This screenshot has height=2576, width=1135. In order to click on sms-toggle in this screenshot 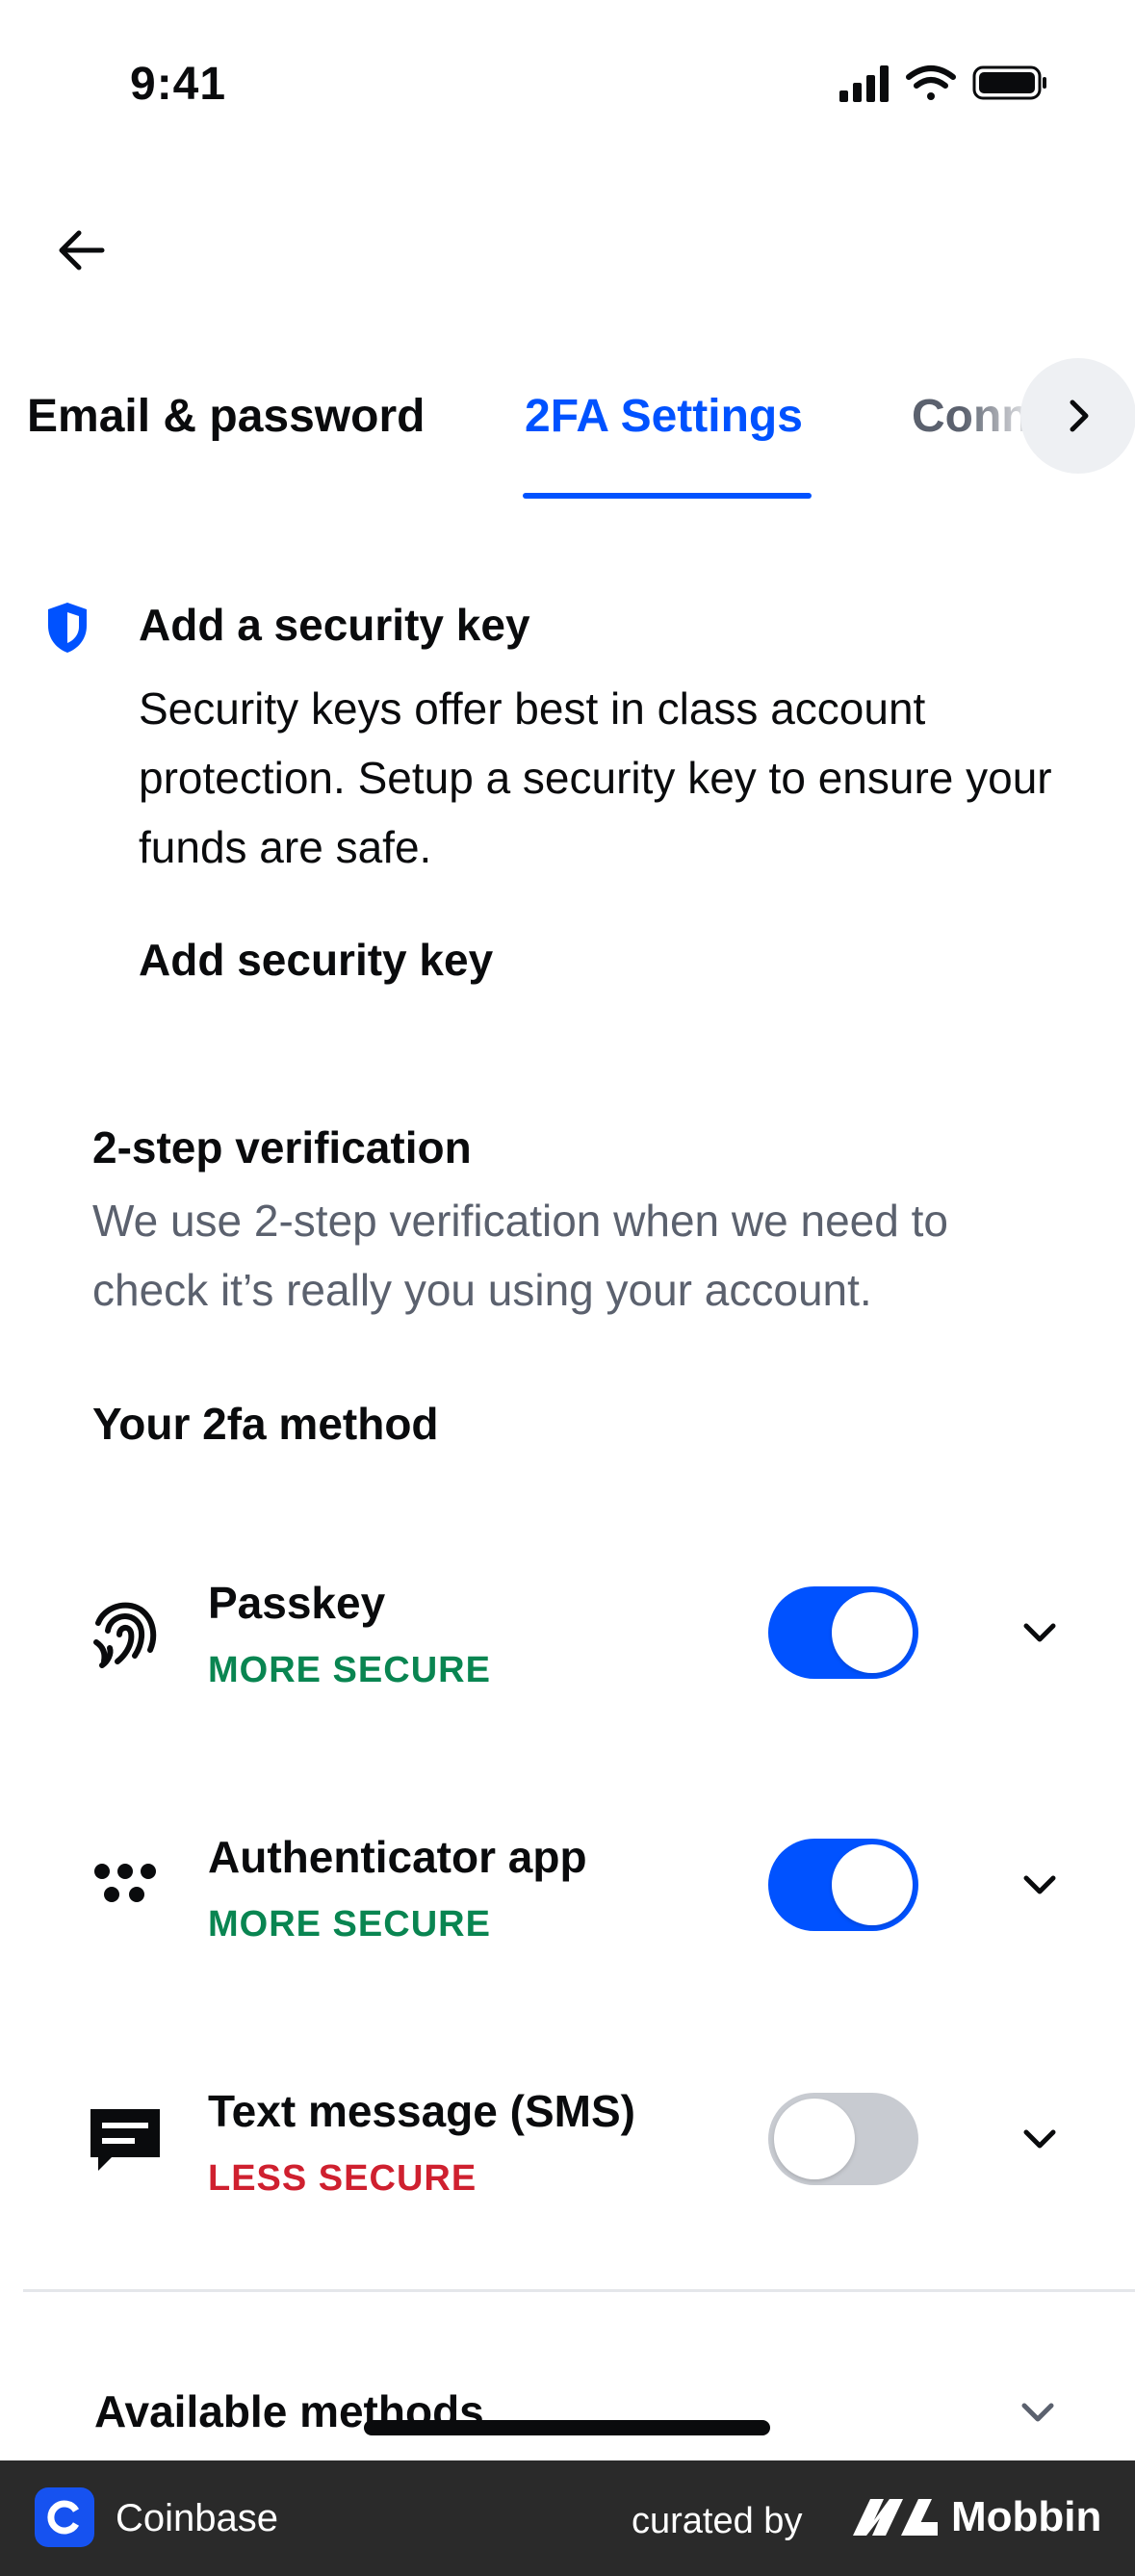, I will do `click(843, 2139)`.